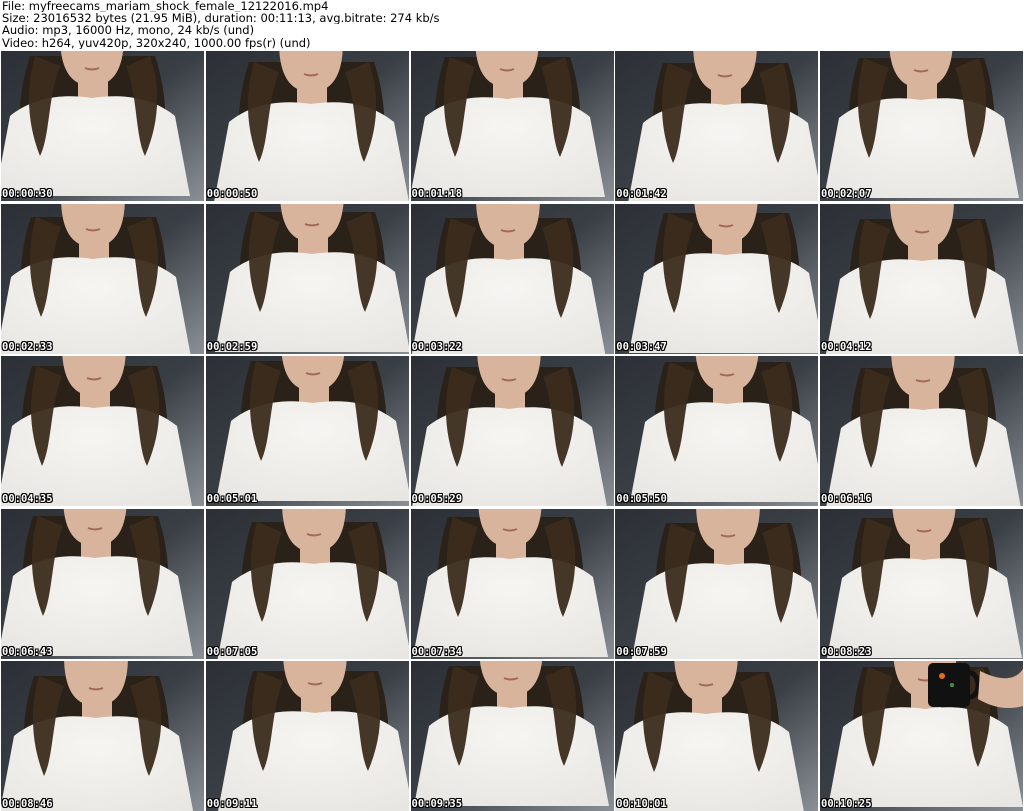  I want to click on video-thumbnail: 00:04:35, so click(102, 431).